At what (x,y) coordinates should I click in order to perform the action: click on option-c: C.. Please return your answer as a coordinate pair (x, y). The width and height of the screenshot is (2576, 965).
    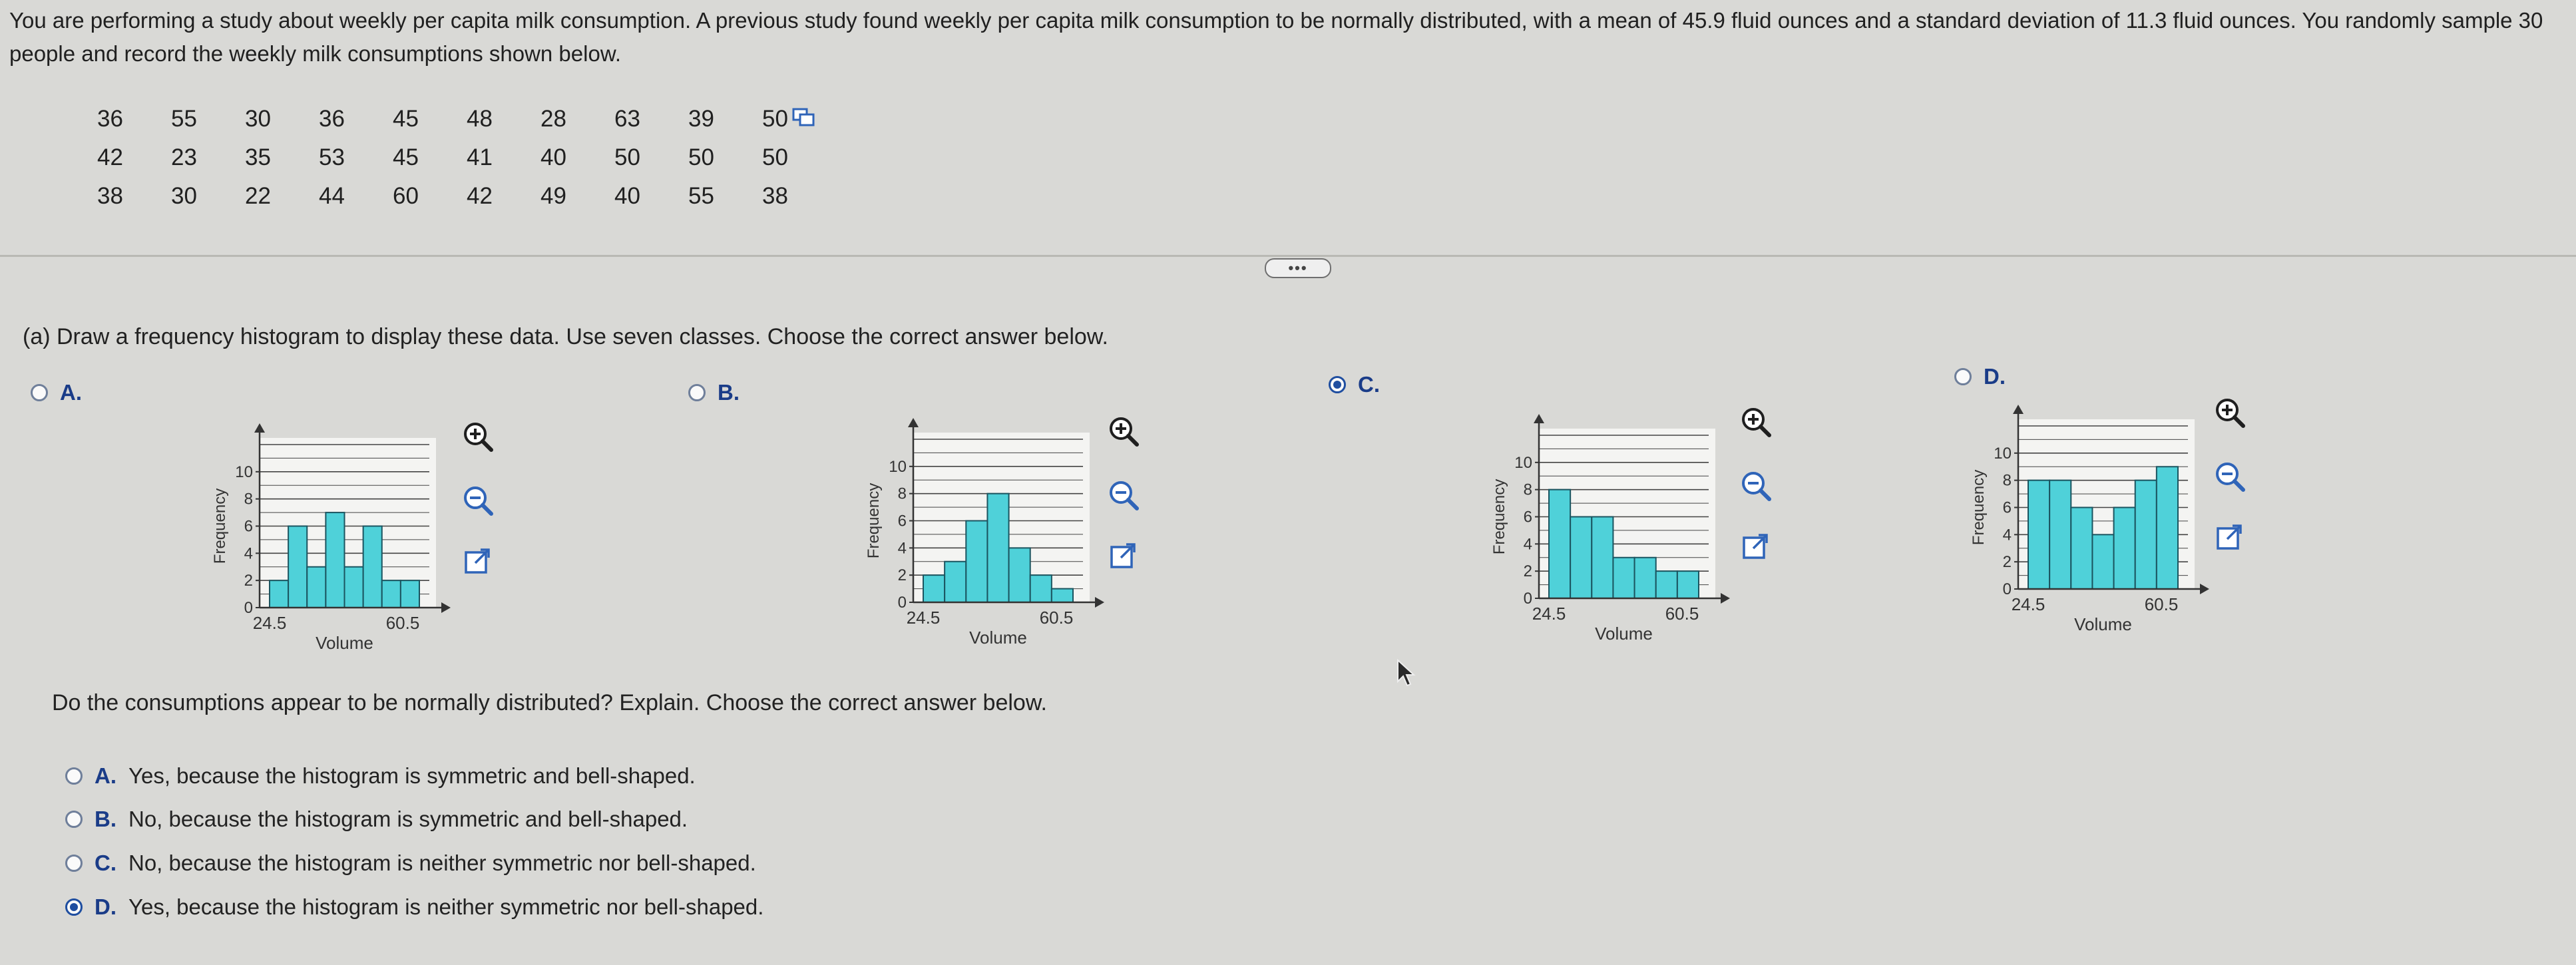
    Looking at the image, I should click on (1354, 385).